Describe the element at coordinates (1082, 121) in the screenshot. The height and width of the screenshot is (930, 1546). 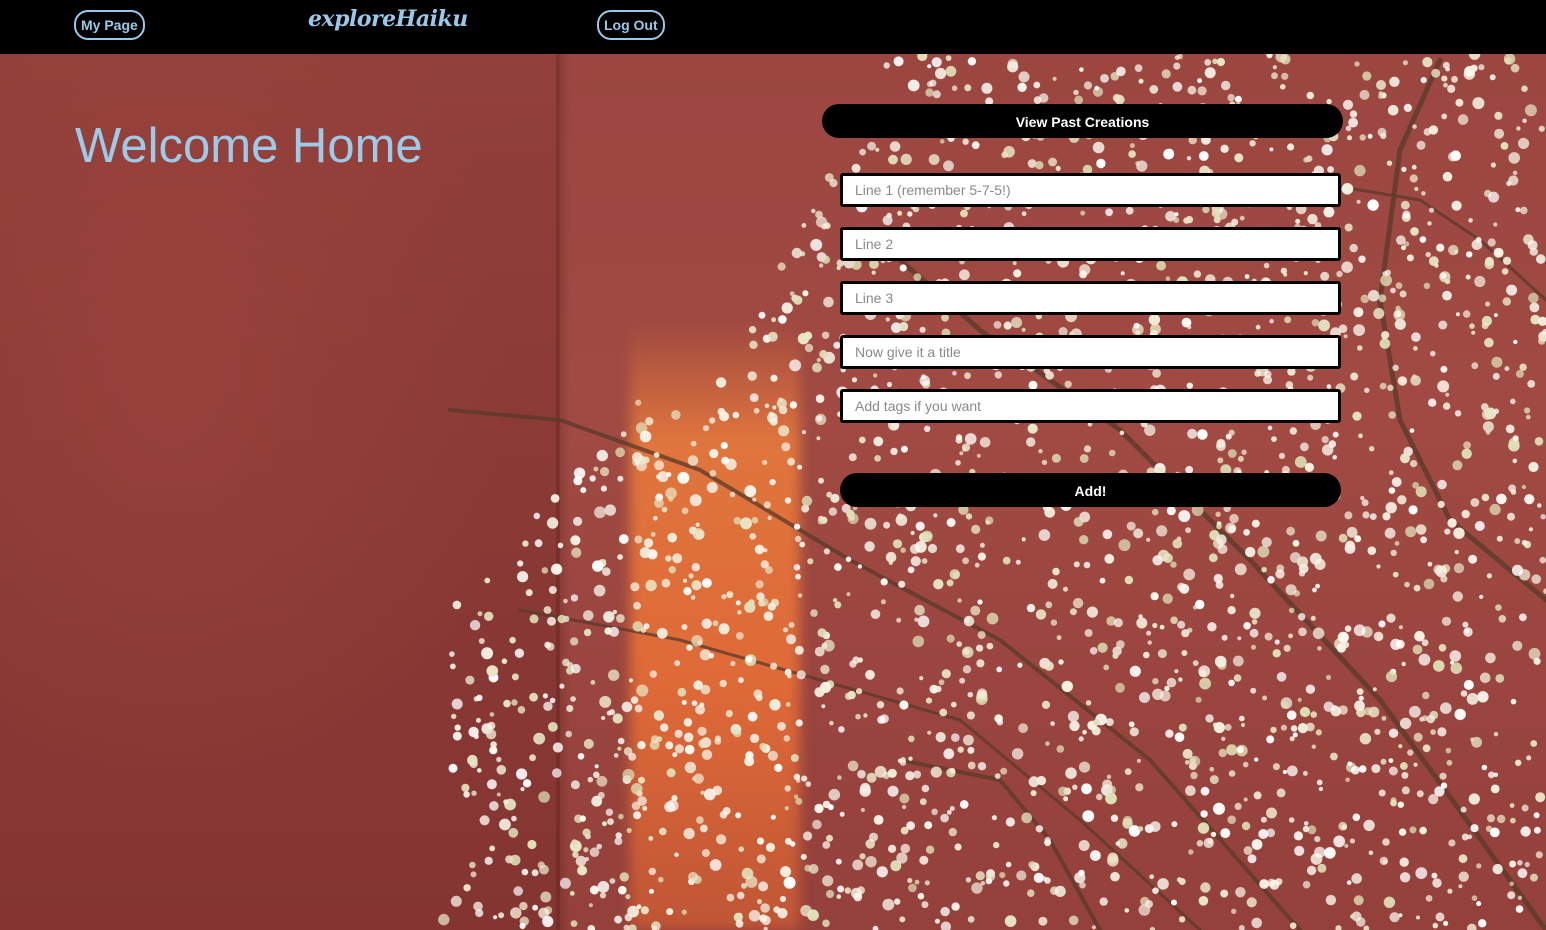
I see `view-past-creations-button: View Past Creations` at that location.